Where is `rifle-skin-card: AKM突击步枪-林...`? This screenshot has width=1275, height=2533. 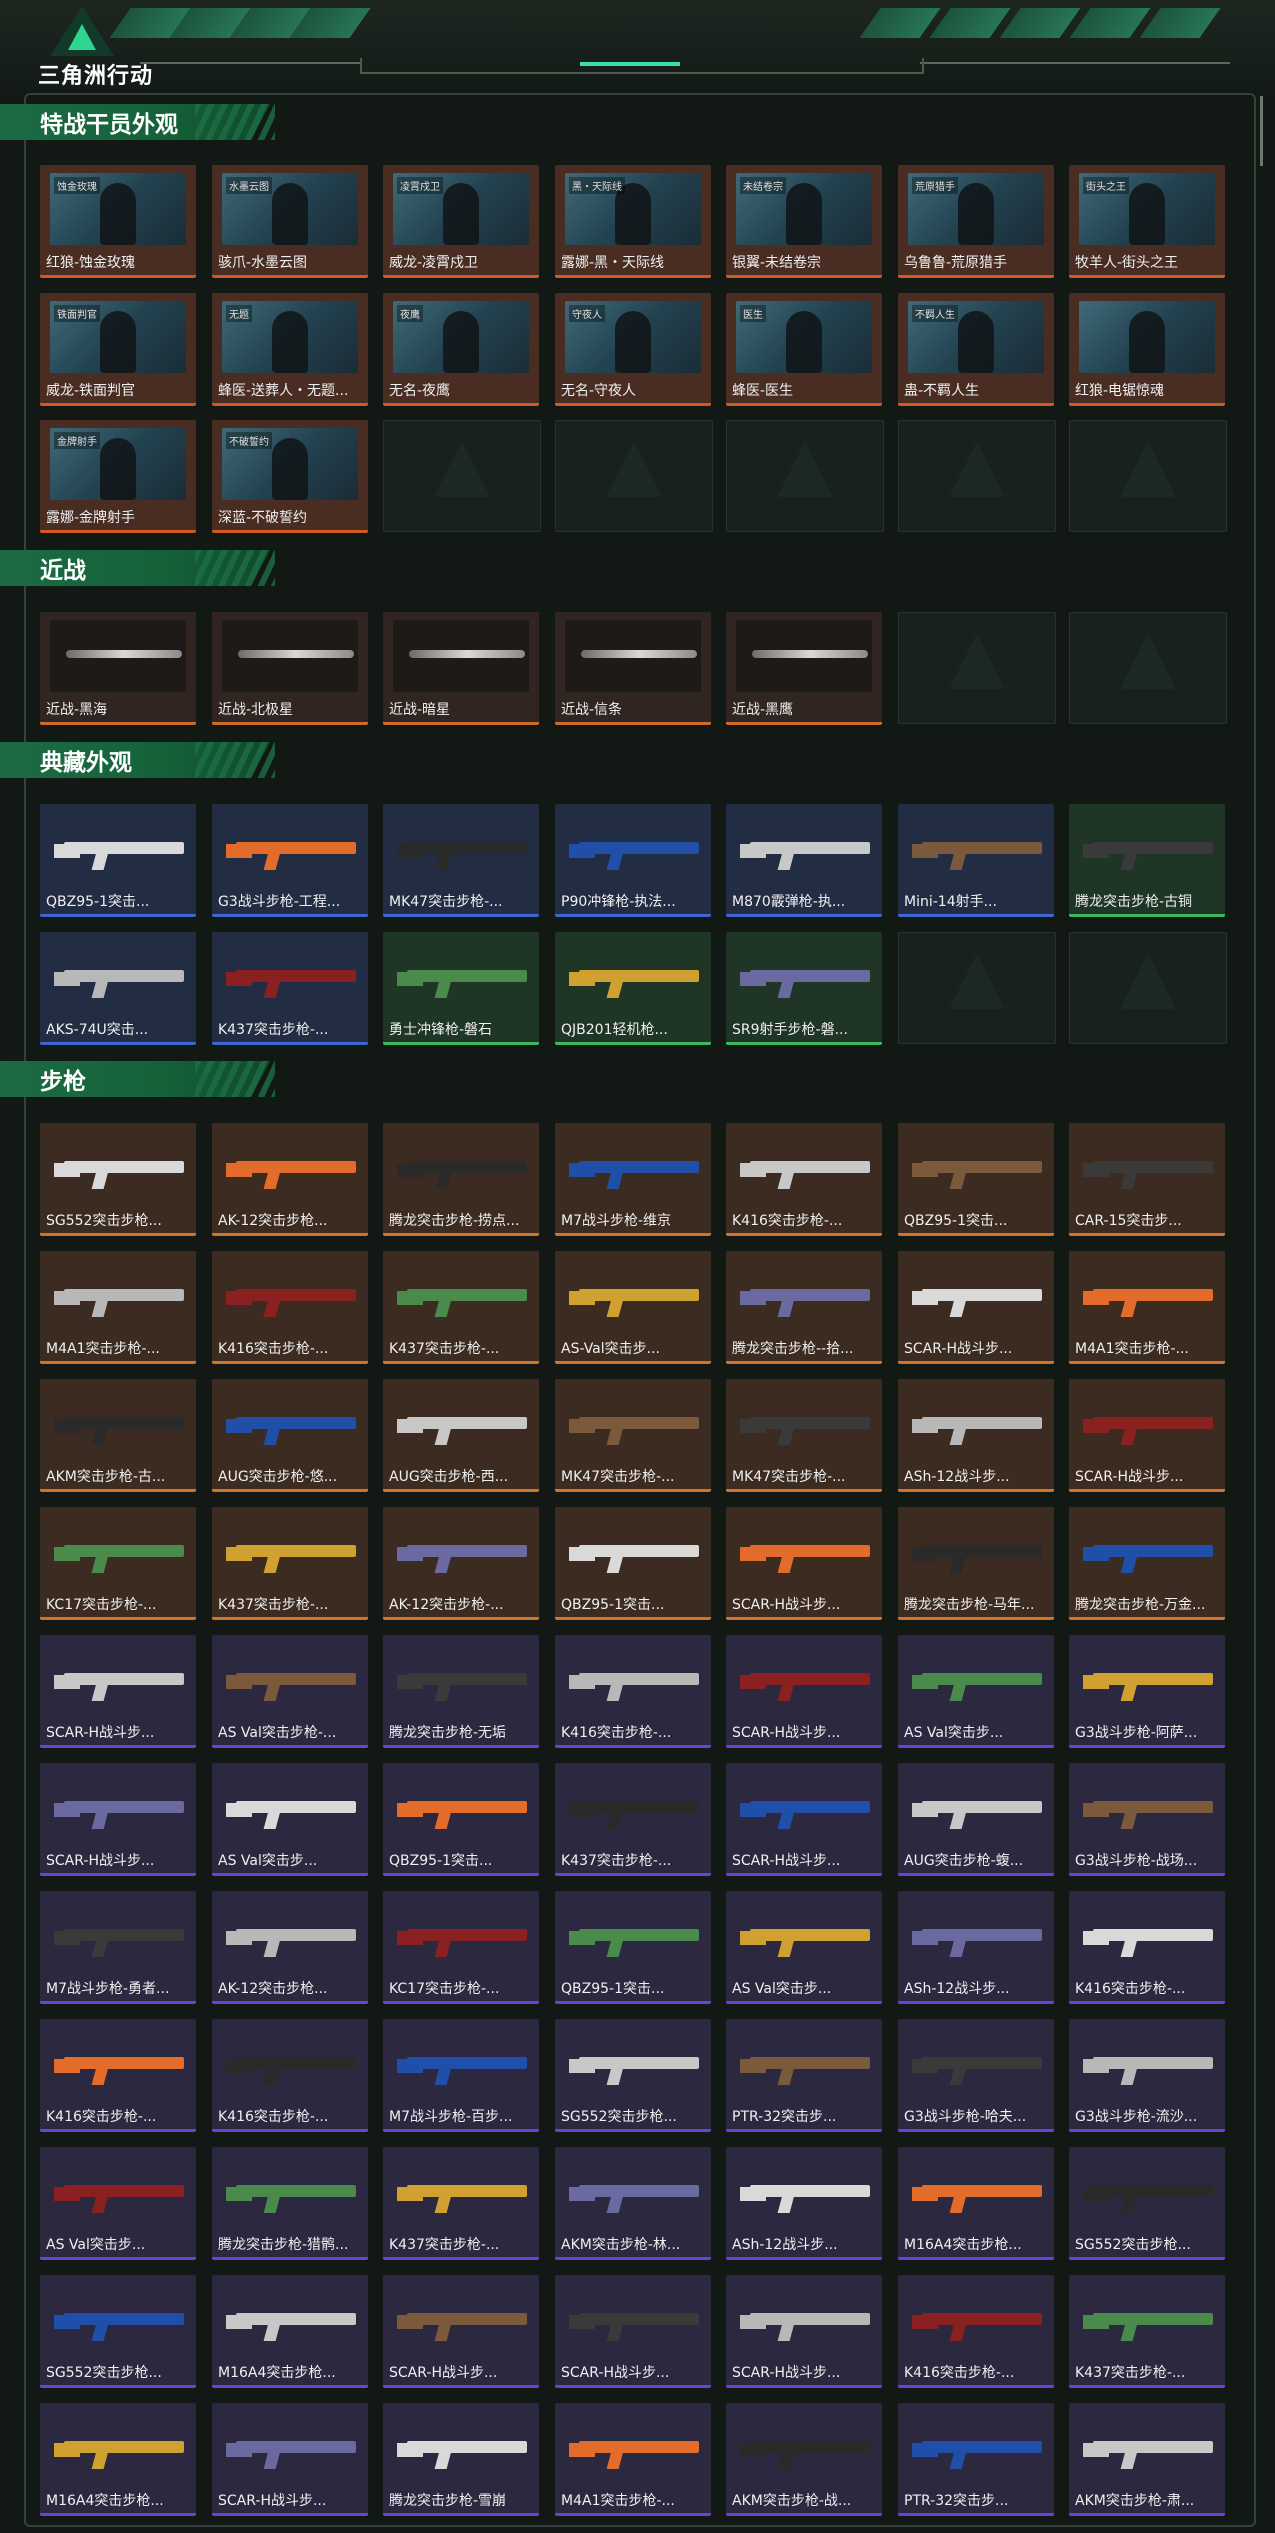 rifle-skin-card: AKM突击步枪-林... is located at coordinates (633, 2203).